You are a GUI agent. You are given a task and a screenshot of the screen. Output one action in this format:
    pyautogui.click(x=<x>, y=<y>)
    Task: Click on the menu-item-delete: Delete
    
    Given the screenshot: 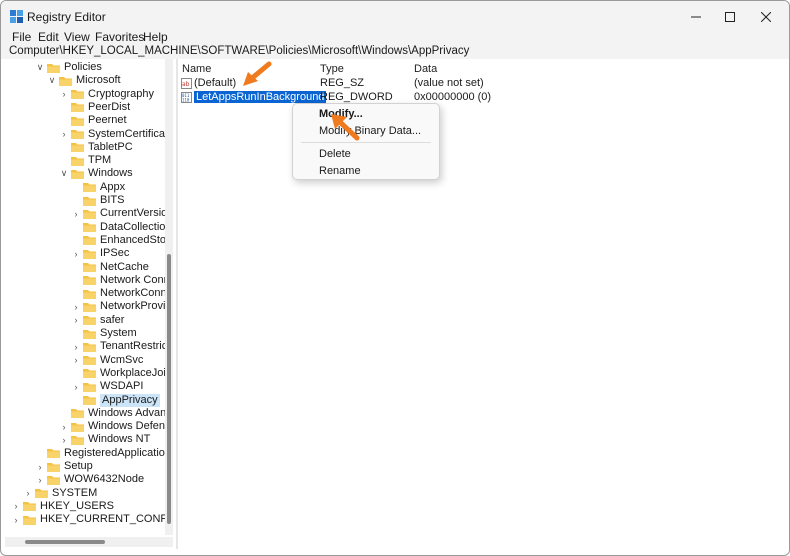 What is the action you would take?
    pyautogui.click(x=335, y=154)
    